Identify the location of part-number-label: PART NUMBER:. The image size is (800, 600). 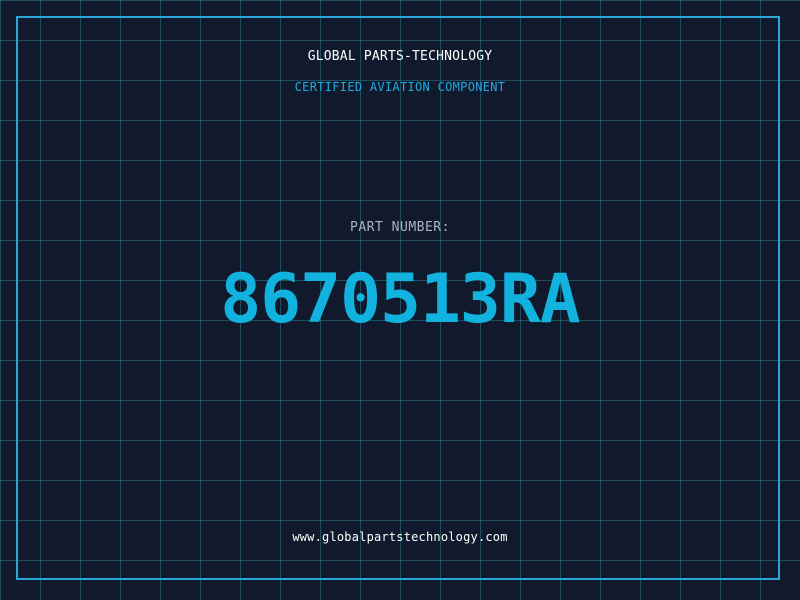
(400, 227).